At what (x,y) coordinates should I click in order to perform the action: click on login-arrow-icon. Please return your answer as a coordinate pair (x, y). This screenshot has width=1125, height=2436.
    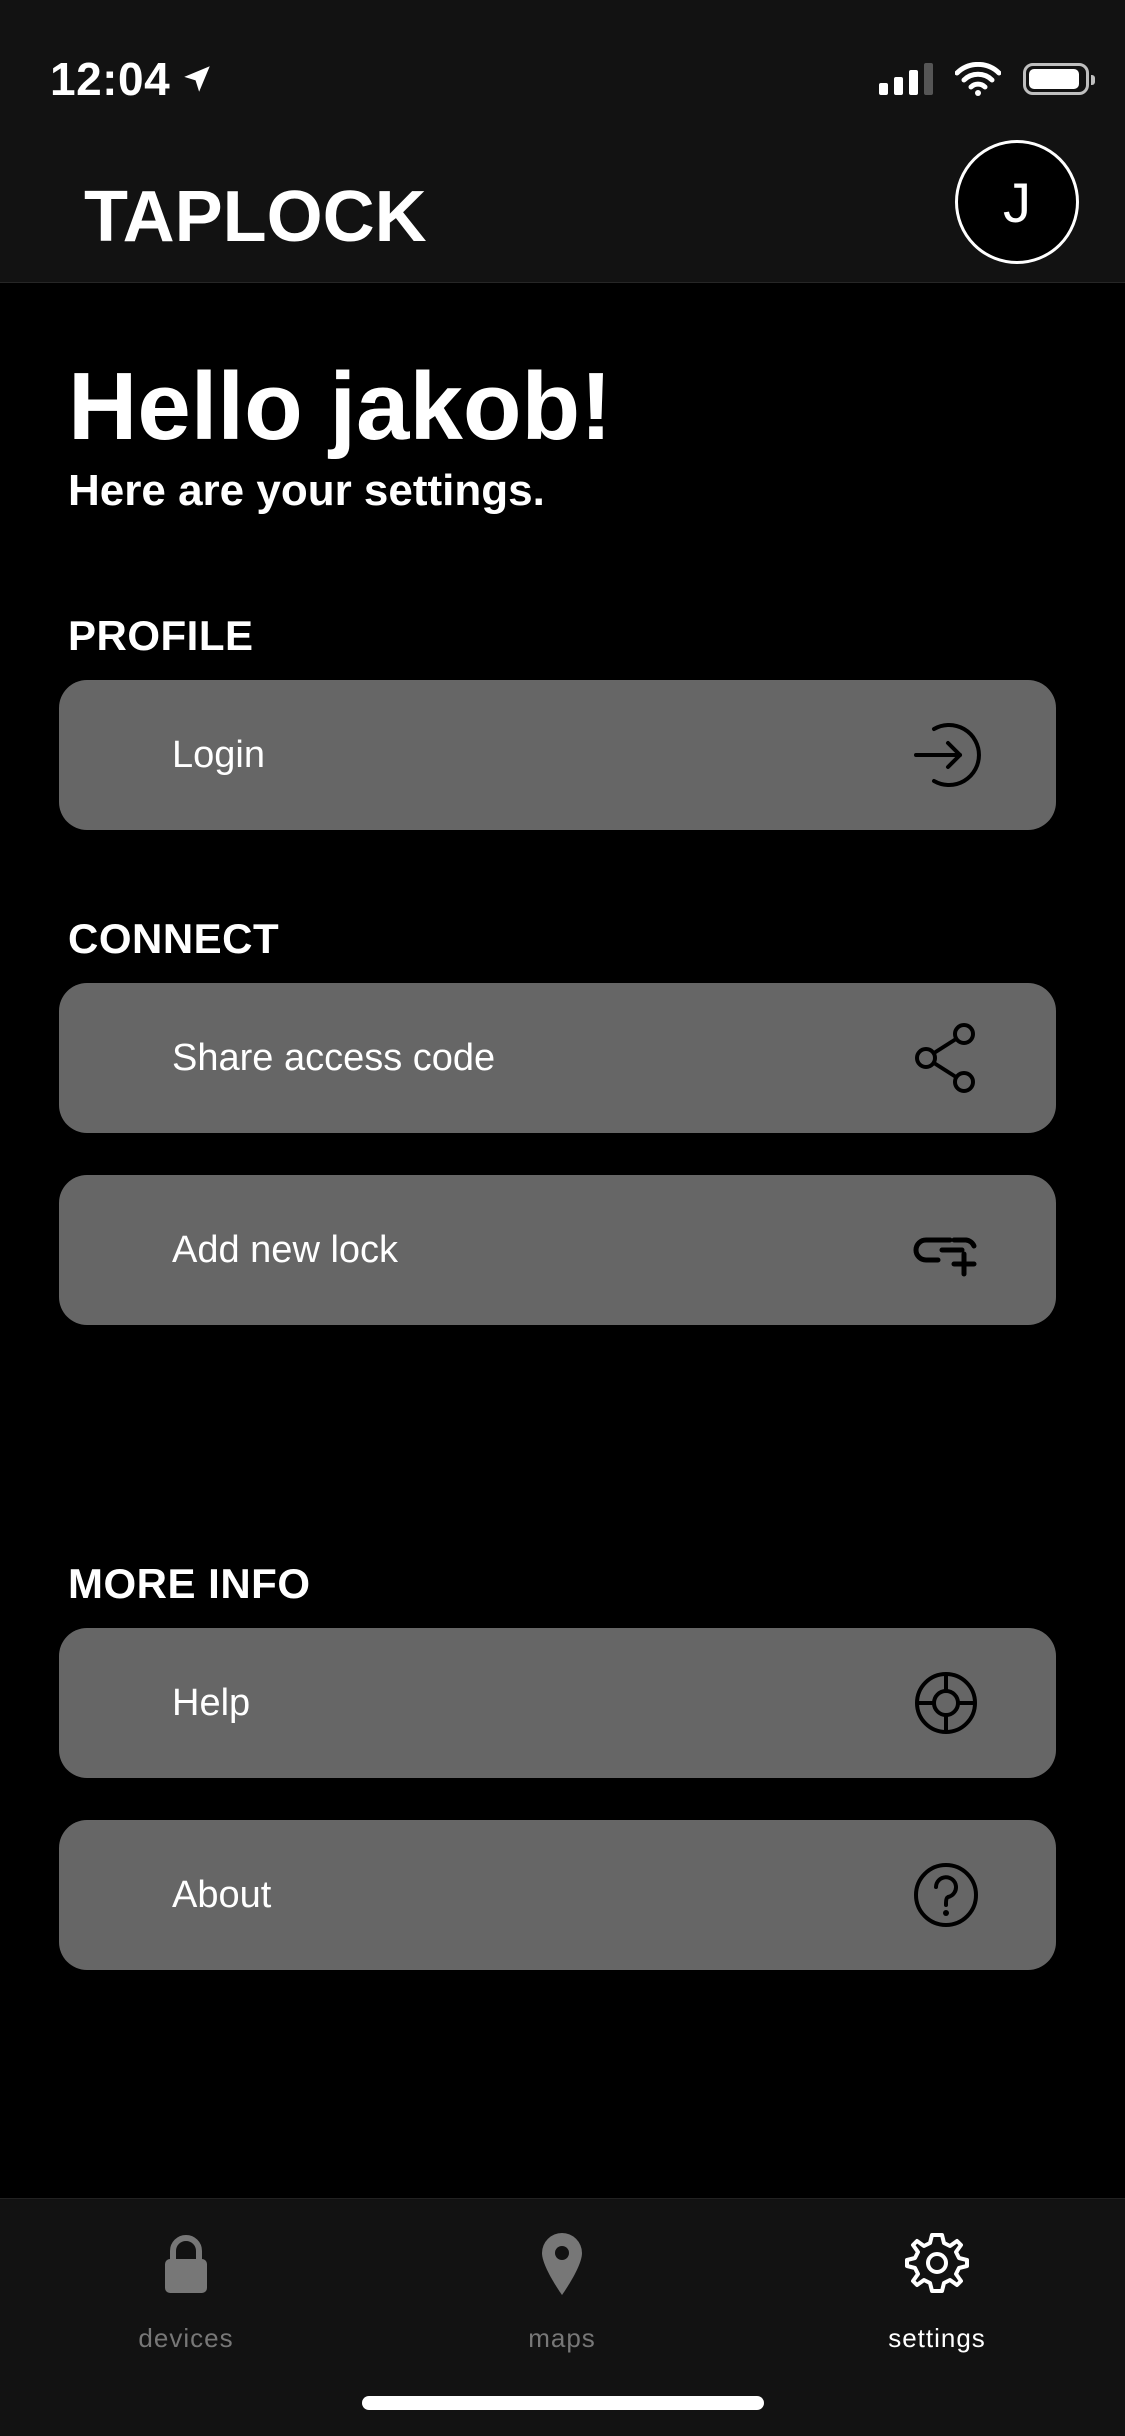
    Looking at the image, I should click on (946, 755).